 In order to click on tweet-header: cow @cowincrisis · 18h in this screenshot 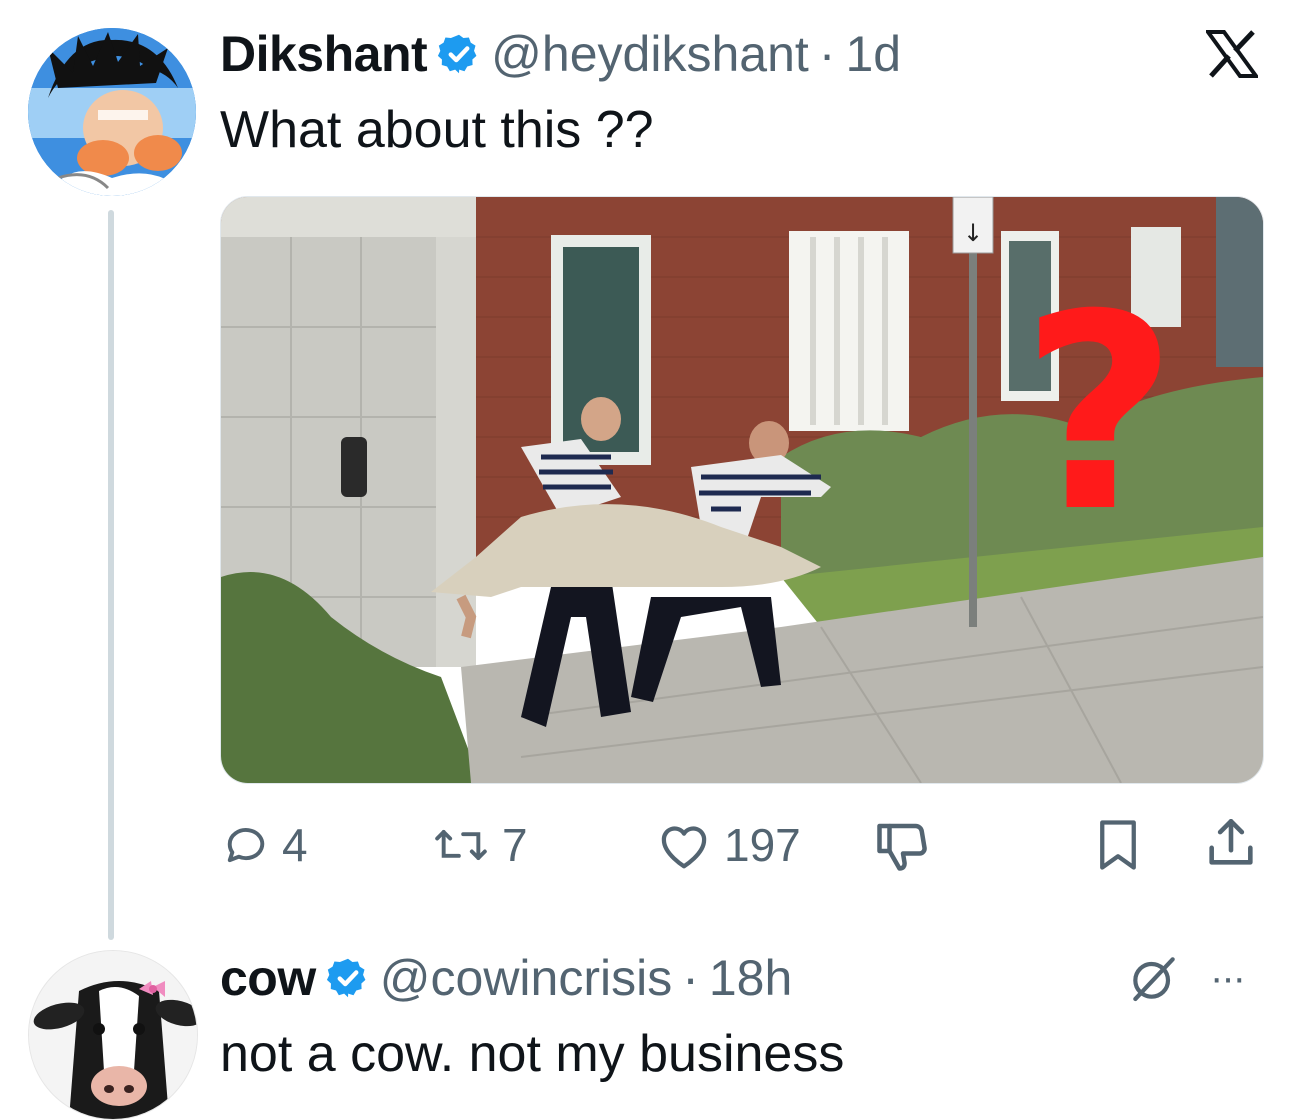, I will do `click(506, 978)`.